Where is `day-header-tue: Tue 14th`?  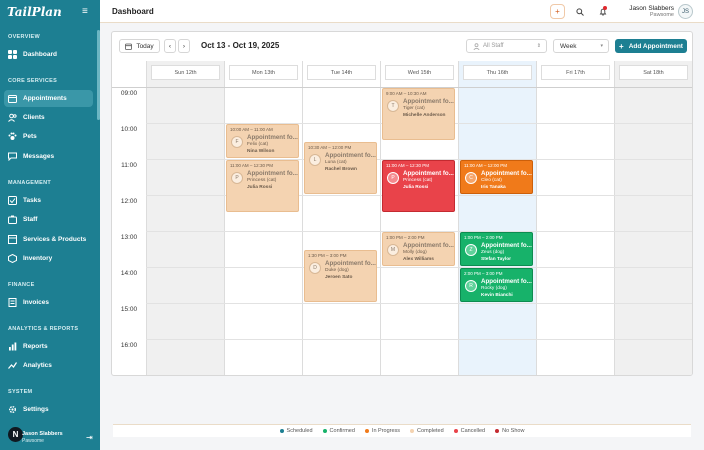
day-header-tue: Tue 14th is located at coordinates (341, 72).